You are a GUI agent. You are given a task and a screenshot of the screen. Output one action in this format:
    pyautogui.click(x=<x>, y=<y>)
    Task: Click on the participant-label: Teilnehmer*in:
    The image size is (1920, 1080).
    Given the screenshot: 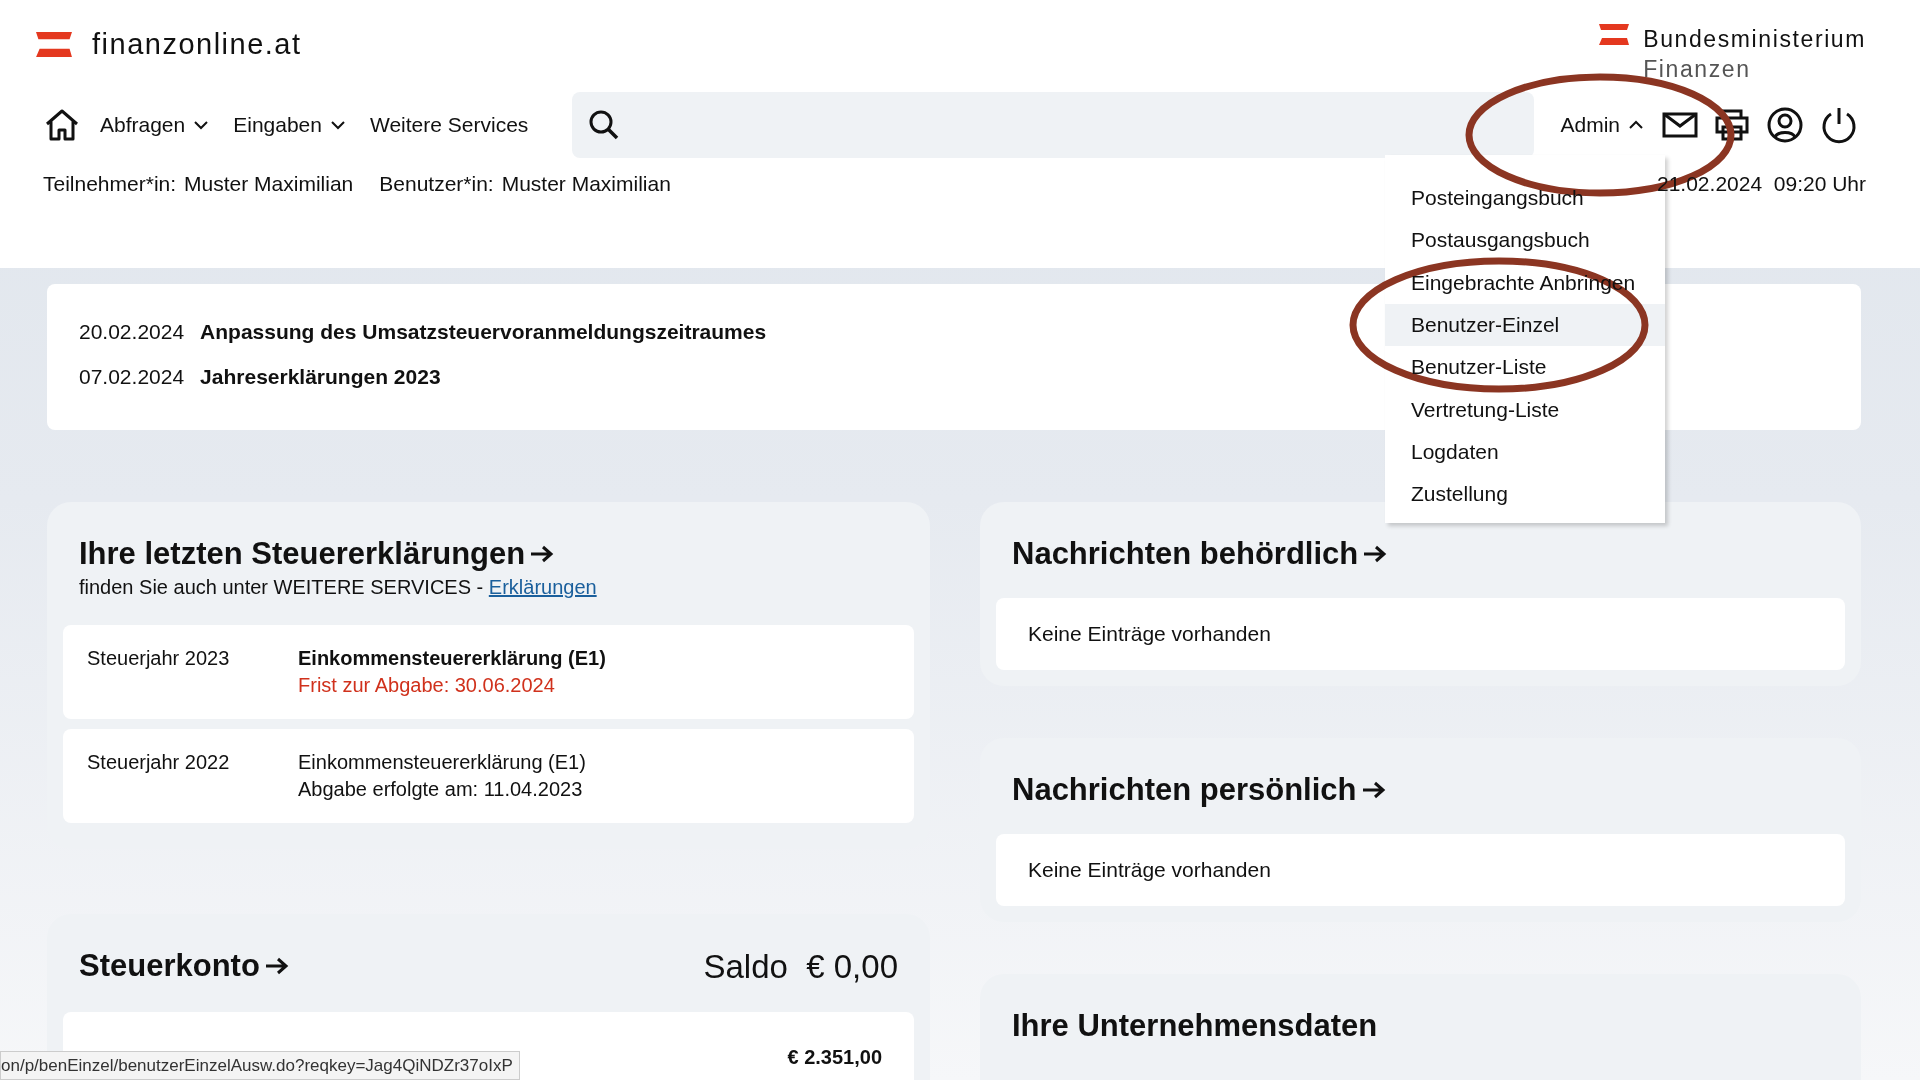 What is the action you would take?
    pyautogui.click(x=110, y=184)
    